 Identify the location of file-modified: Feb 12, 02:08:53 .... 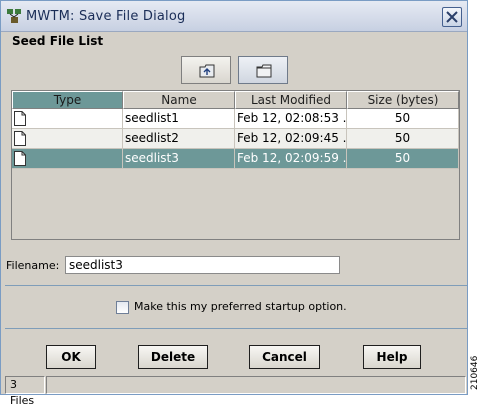
(291, 119).